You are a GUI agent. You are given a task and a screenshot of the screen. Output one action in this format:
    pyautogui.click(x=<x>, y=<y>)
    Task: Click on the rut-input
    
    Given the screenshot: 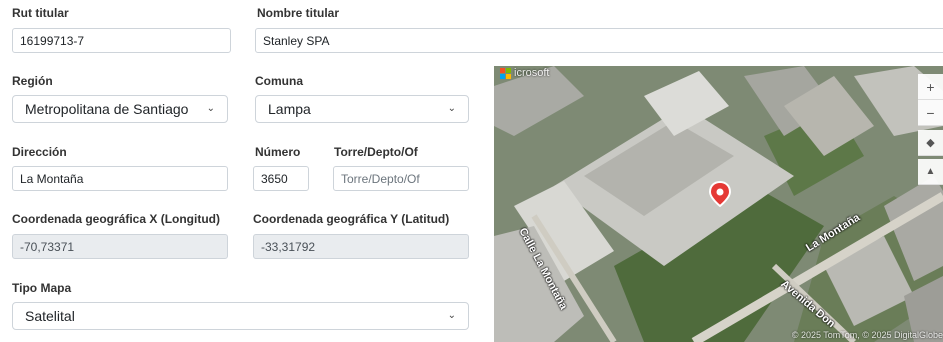 What is the action you would take?
    pyautogui.click(x=121, y=40)
    